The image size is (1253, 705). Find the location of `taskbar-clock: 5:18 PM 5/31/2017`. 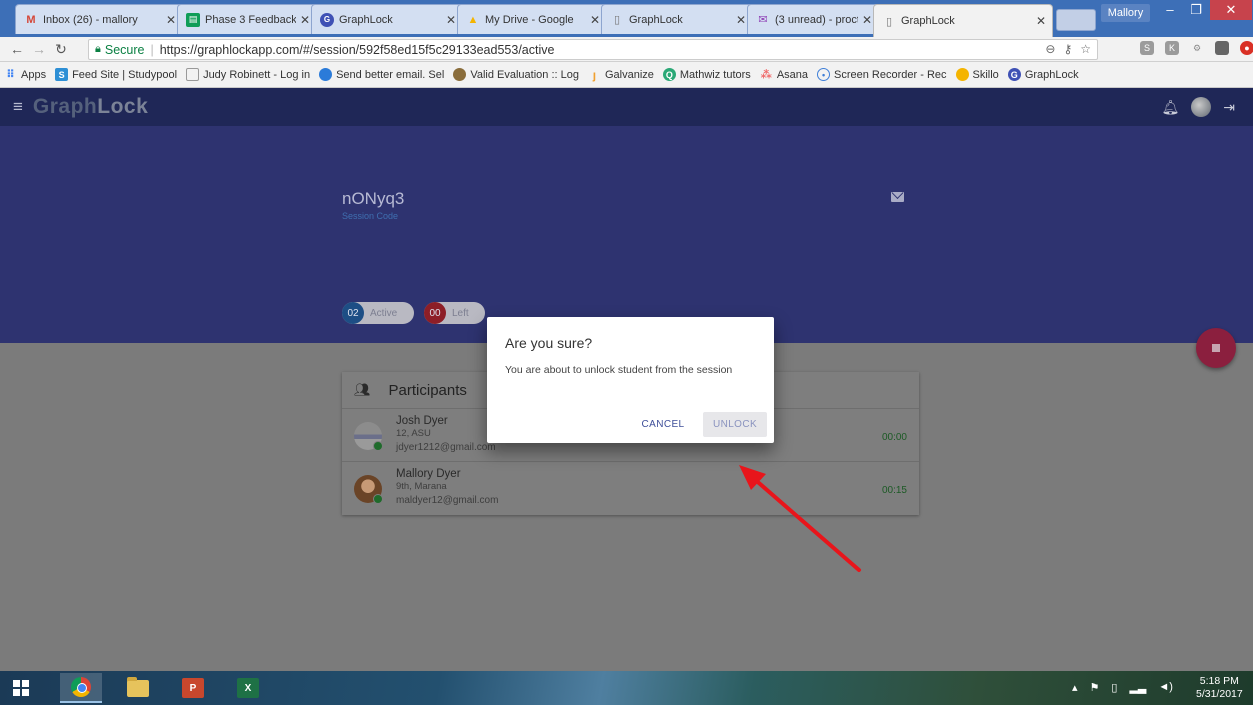

taskbar-clock: 5:18 PM 5/31/2017 is located at coordinates (1219, 688).